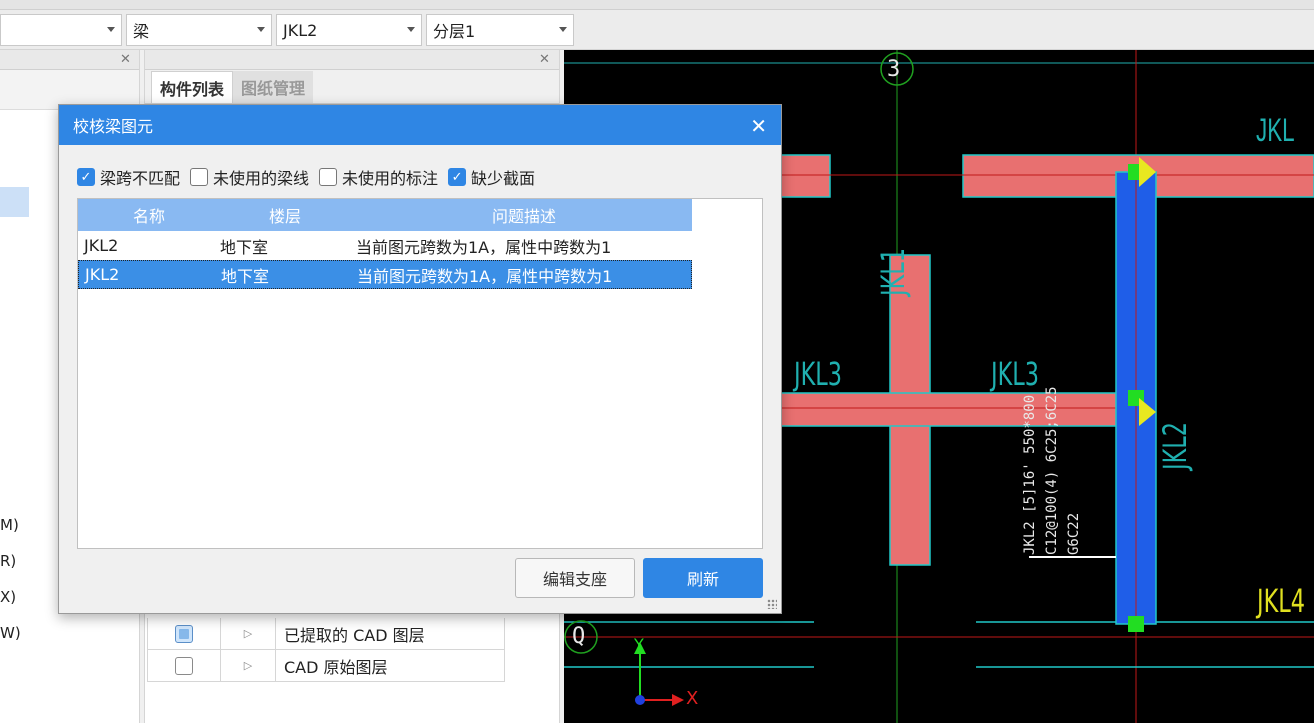  I want to click on table-row: JKL2 地下室 当前图元跨数为1A，属性中跨数为1, so click(385, 245).